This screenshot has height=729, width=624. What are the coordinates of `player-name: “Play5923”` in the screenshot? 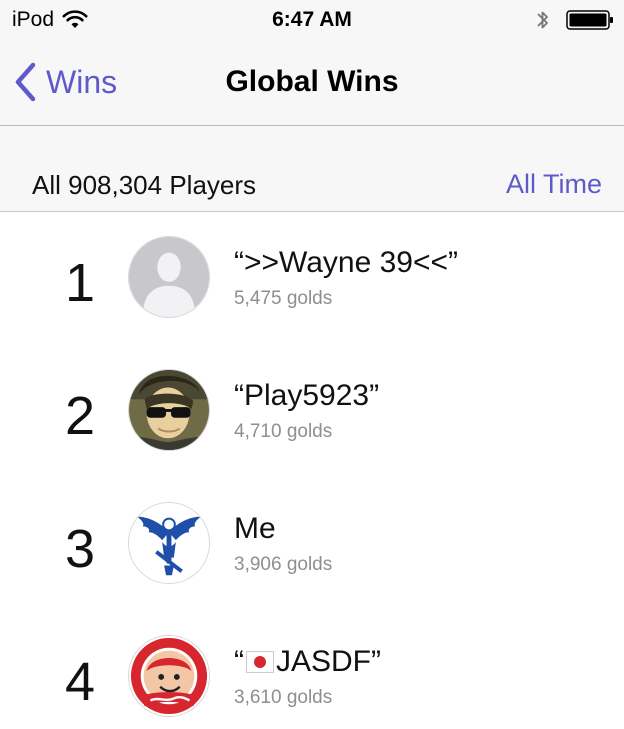 It's located at (307, 395).